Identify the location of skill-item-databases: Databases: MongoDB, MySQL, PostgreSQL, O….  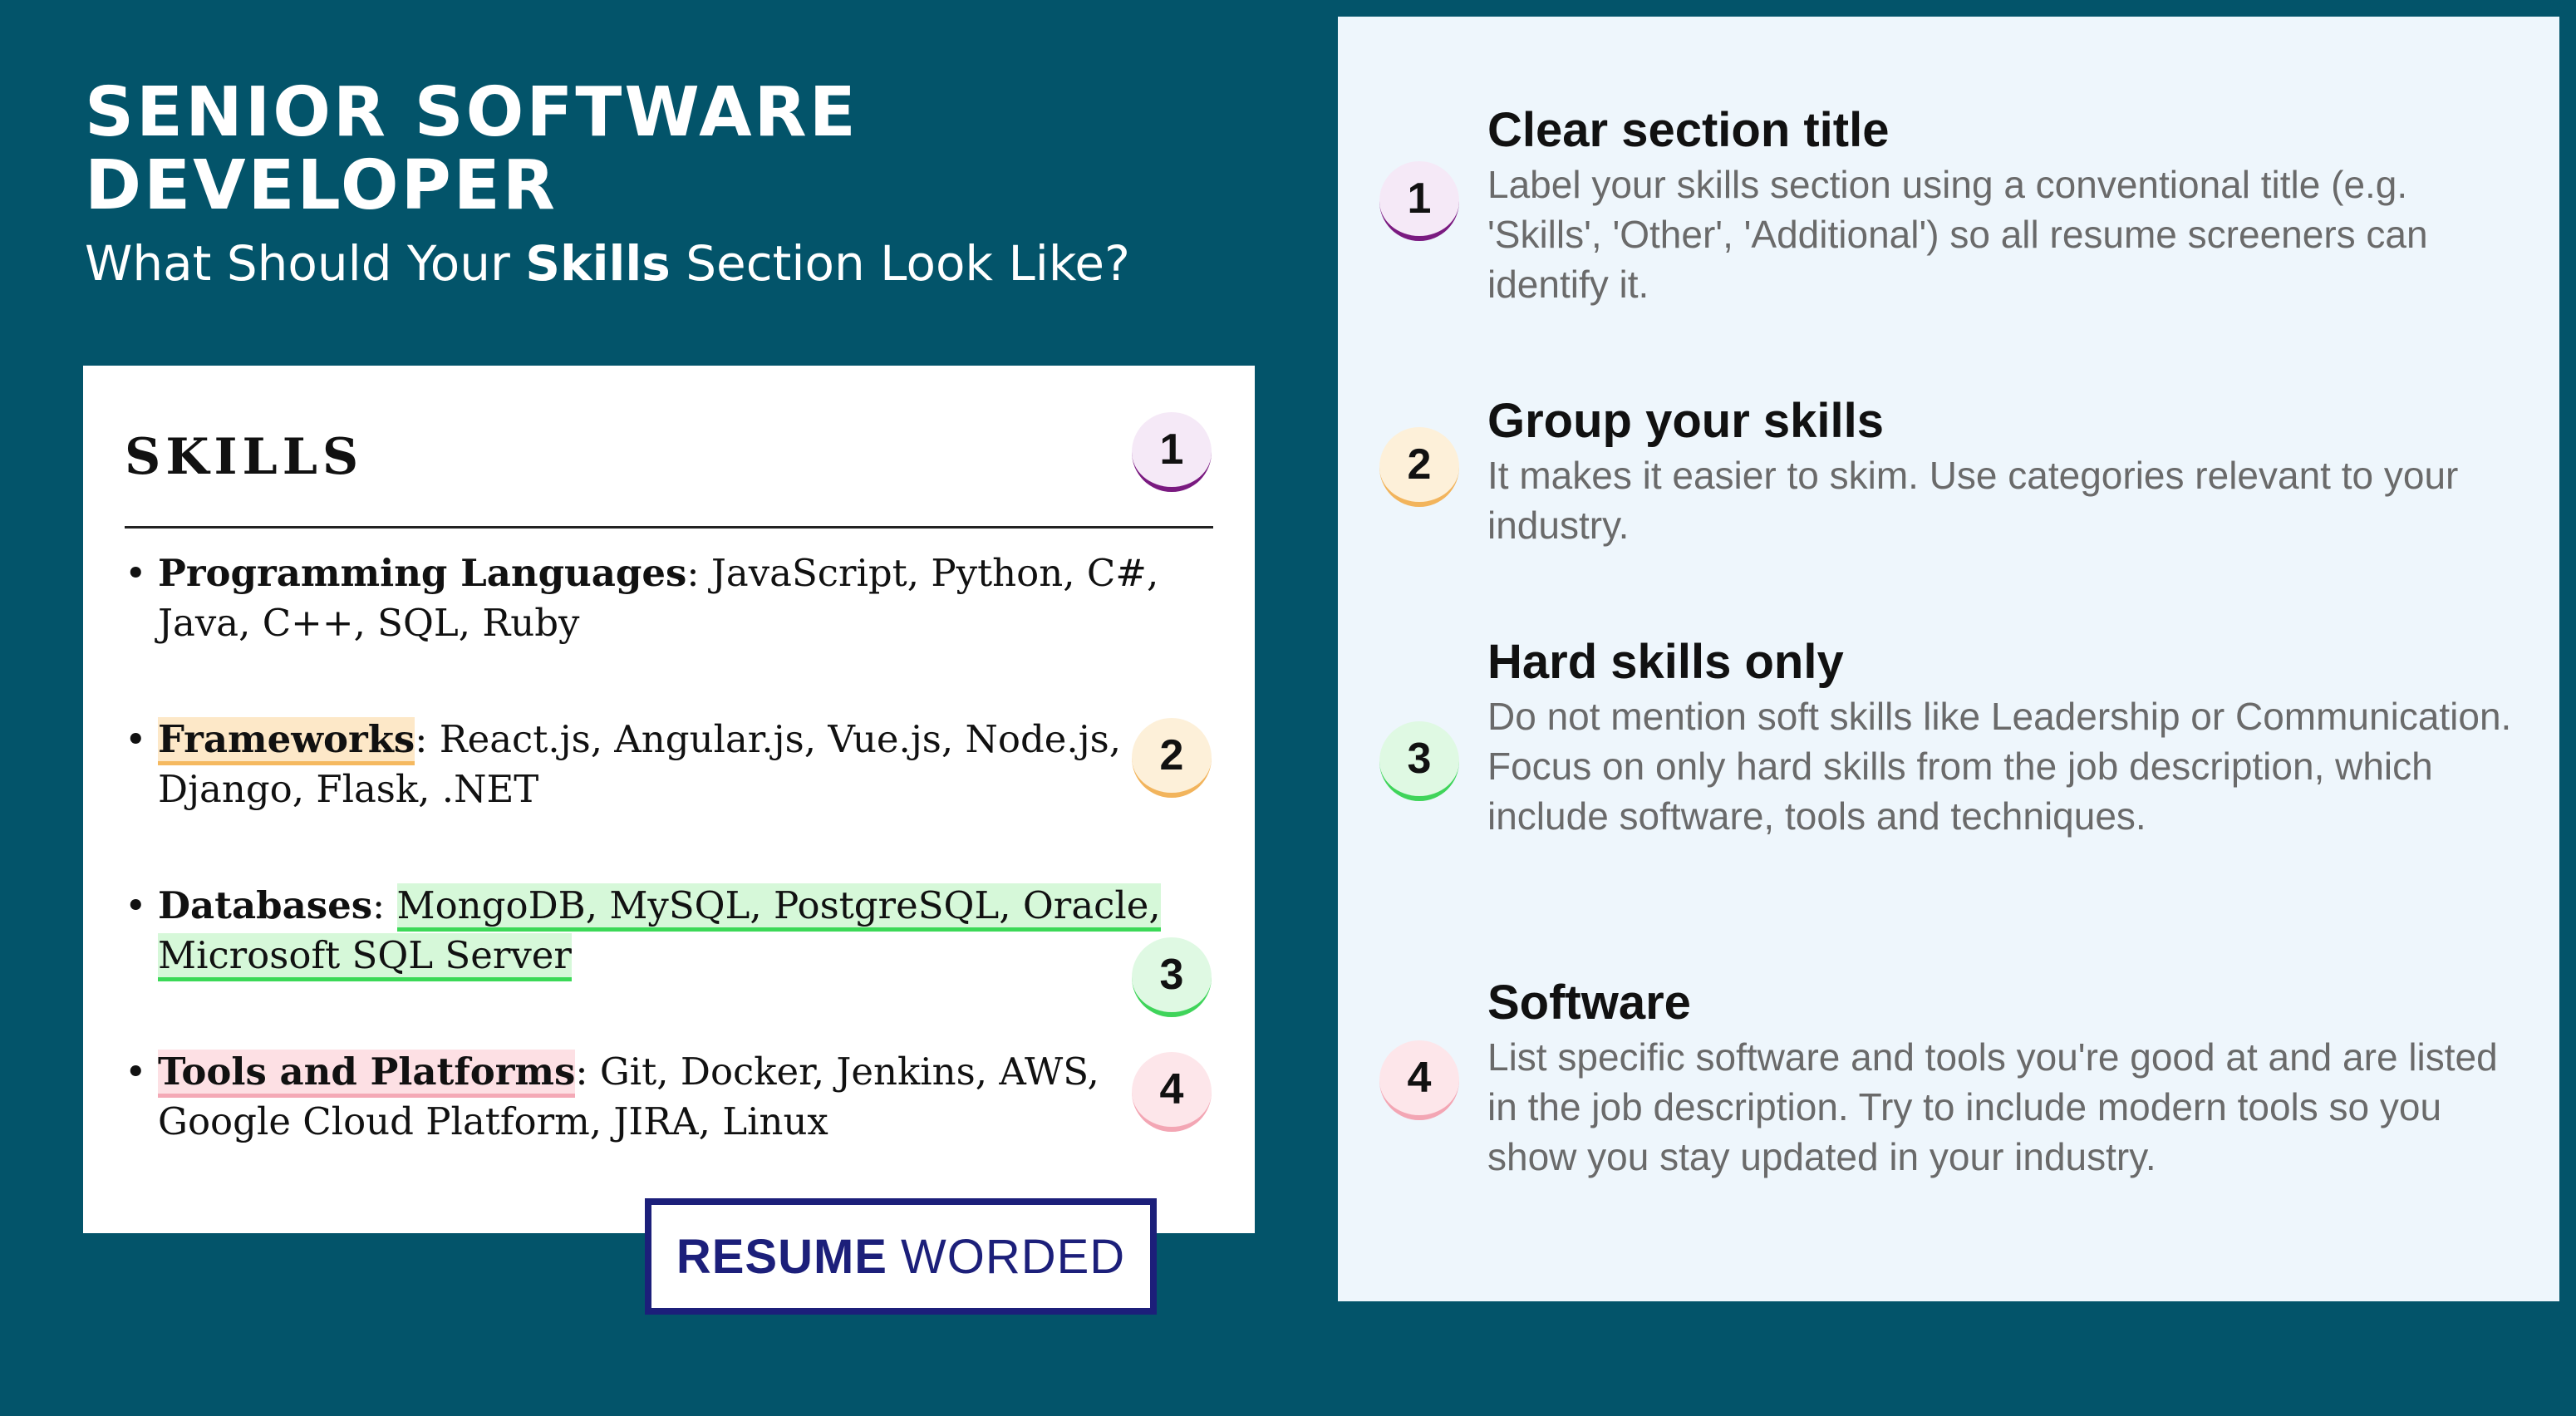
(673, 931).